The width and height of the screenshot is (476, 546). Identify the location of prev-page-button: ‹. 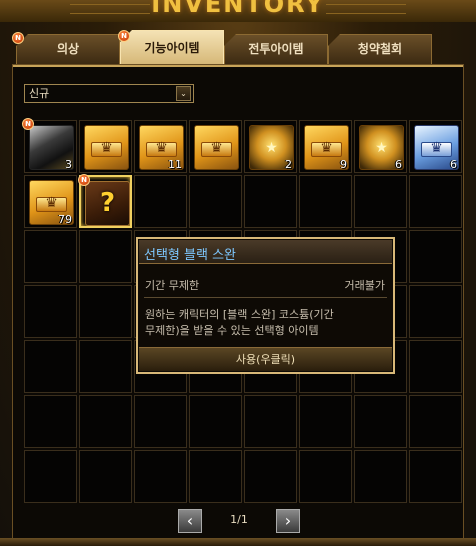
(190, 521).